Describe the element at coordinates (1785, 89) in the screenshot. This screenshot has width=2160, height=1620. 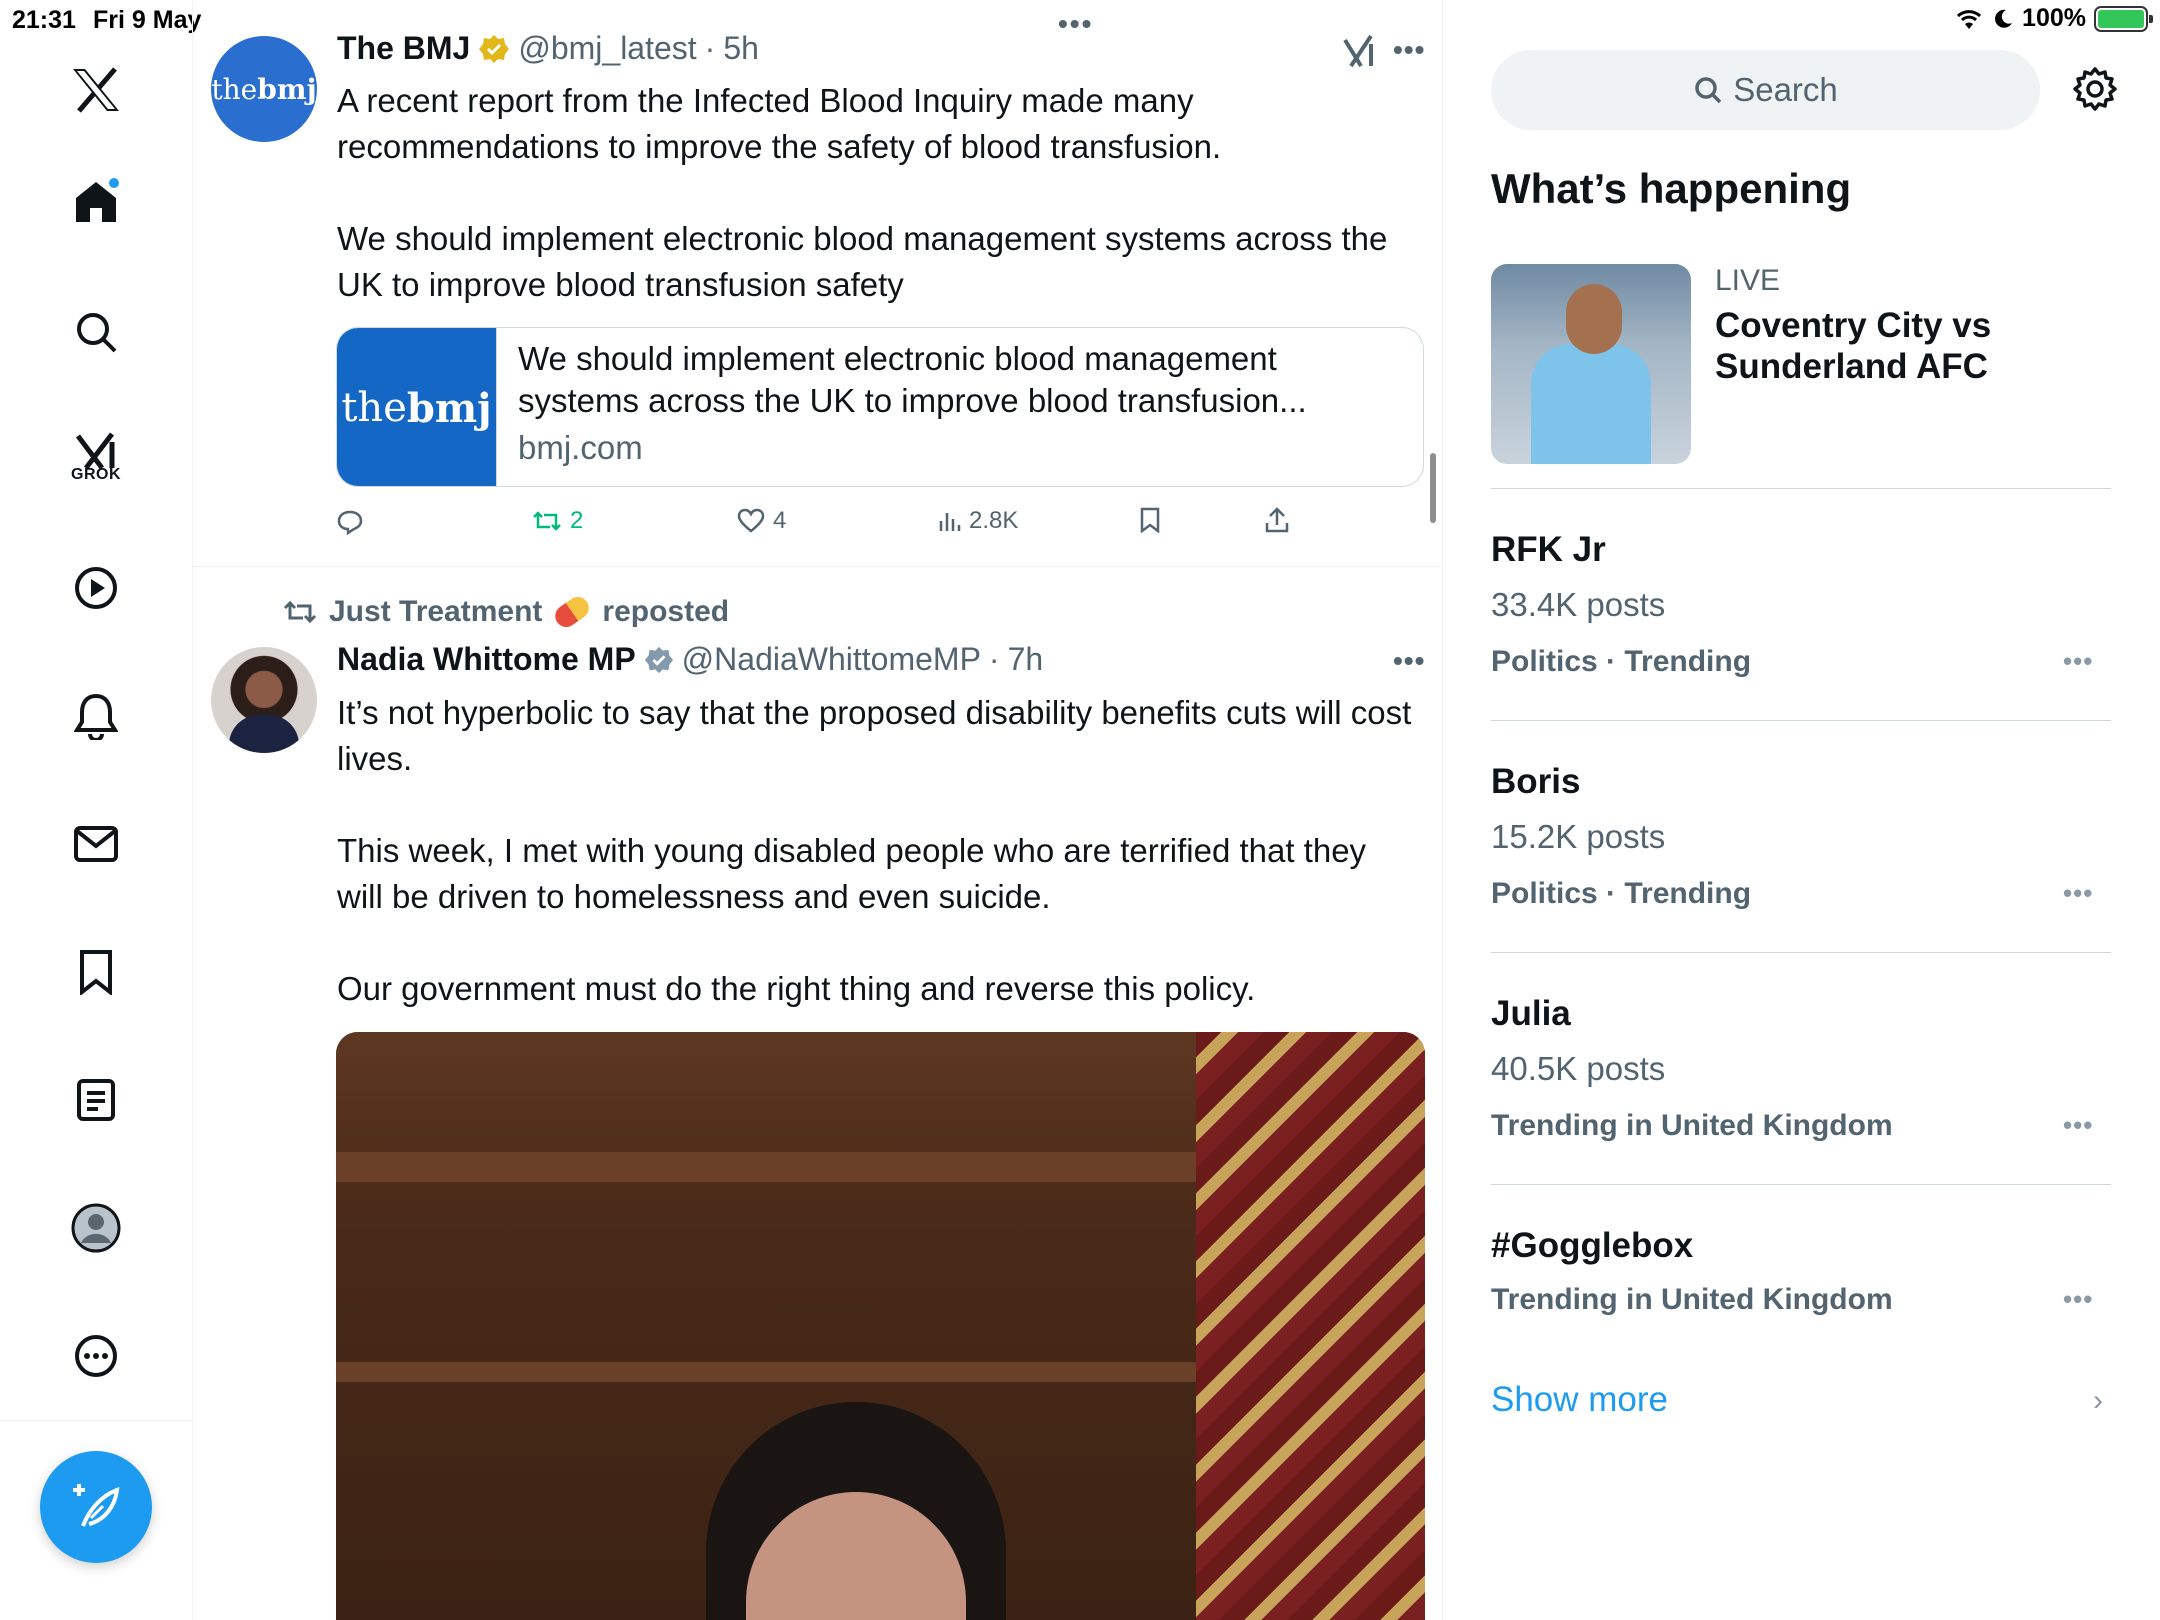
I see `search-placeholder: Search` at that location.